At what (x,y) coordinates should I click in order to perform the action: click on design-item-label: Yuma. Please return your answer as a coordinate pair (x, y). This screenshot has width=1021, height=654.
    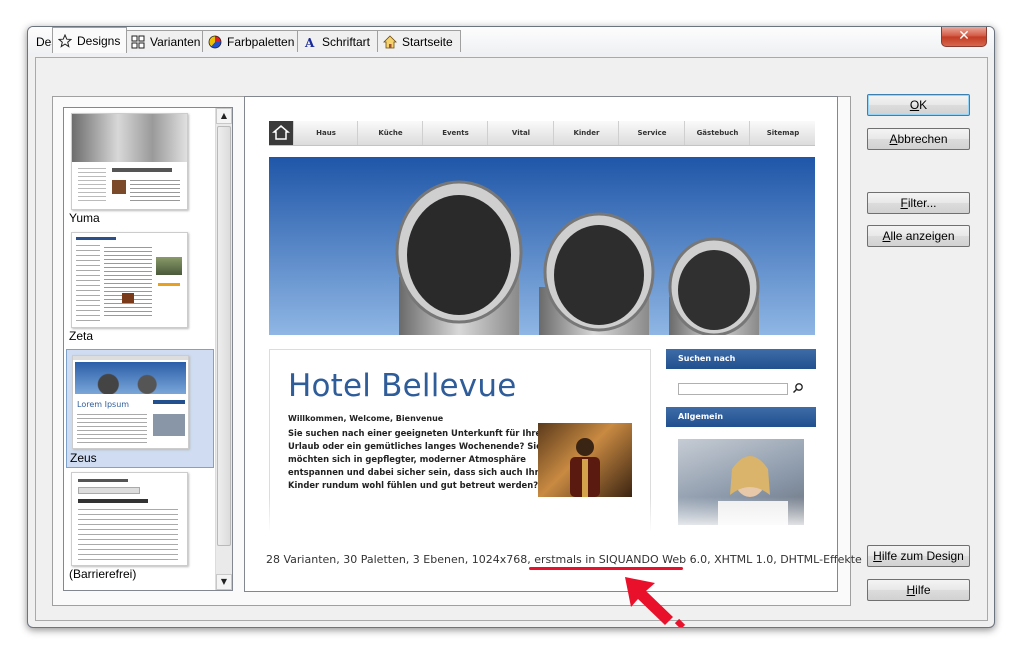
    Looking at the image, I should click on (84, 218).